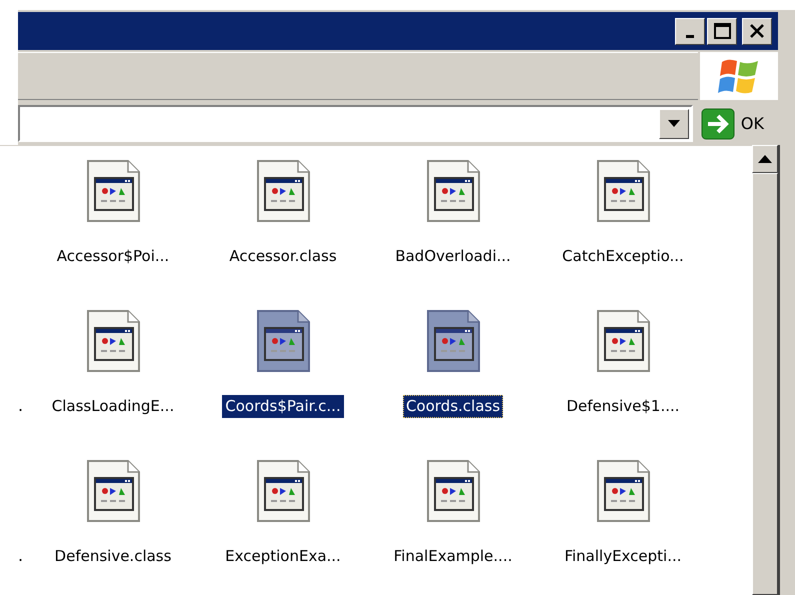  I want to click on minimize-button, so click(690, 31).